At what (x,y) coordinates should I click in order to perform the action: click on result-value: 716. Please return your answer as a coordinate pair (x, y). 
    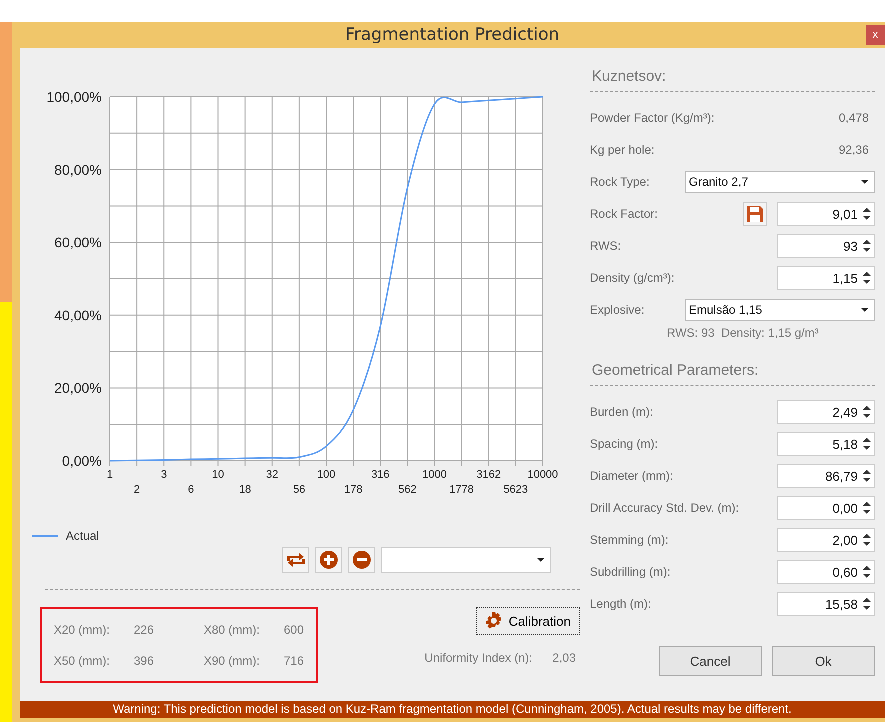
    Looking at the image, I should click on (295, 661).